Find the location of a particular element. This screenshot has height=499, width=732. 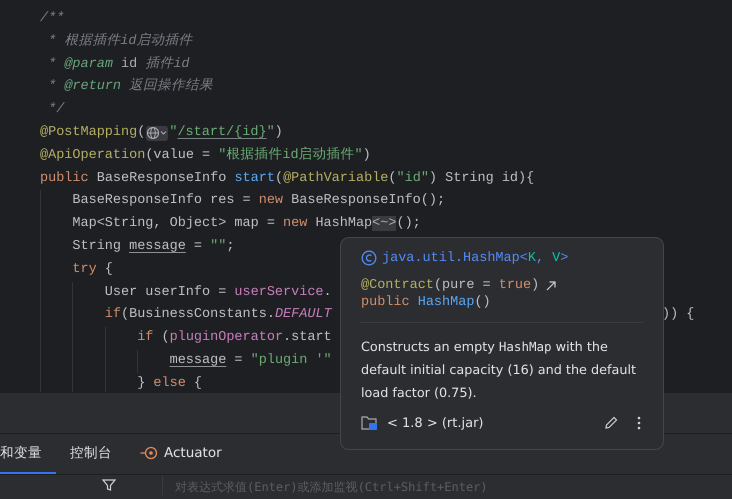

code-text: Map<String, Object> map = new HashMap<~>(); is located at coordinates (246, 224).